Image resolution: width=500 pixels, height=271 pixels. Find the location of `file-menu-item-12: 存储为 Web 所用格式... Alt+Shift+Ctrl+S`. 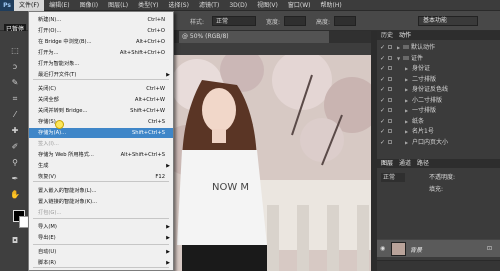

file-menu-item-12: 存储为 Web 所用格式... Alt+Shift+Ctrl+S is located at coordinates (101, 155).